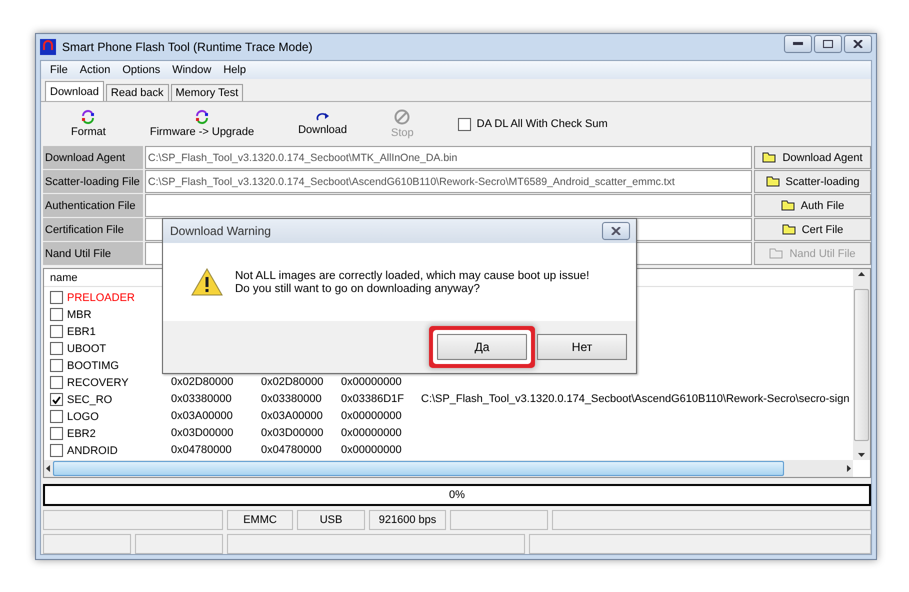  Describe the element at coordinates (635, 399) in the screenshot. I see `table-cell: C:\SP_Flash_Tool_v3.1320.0.174_Secboot\AscendG610B110\Rework-Secro\secro-sign` at that location.